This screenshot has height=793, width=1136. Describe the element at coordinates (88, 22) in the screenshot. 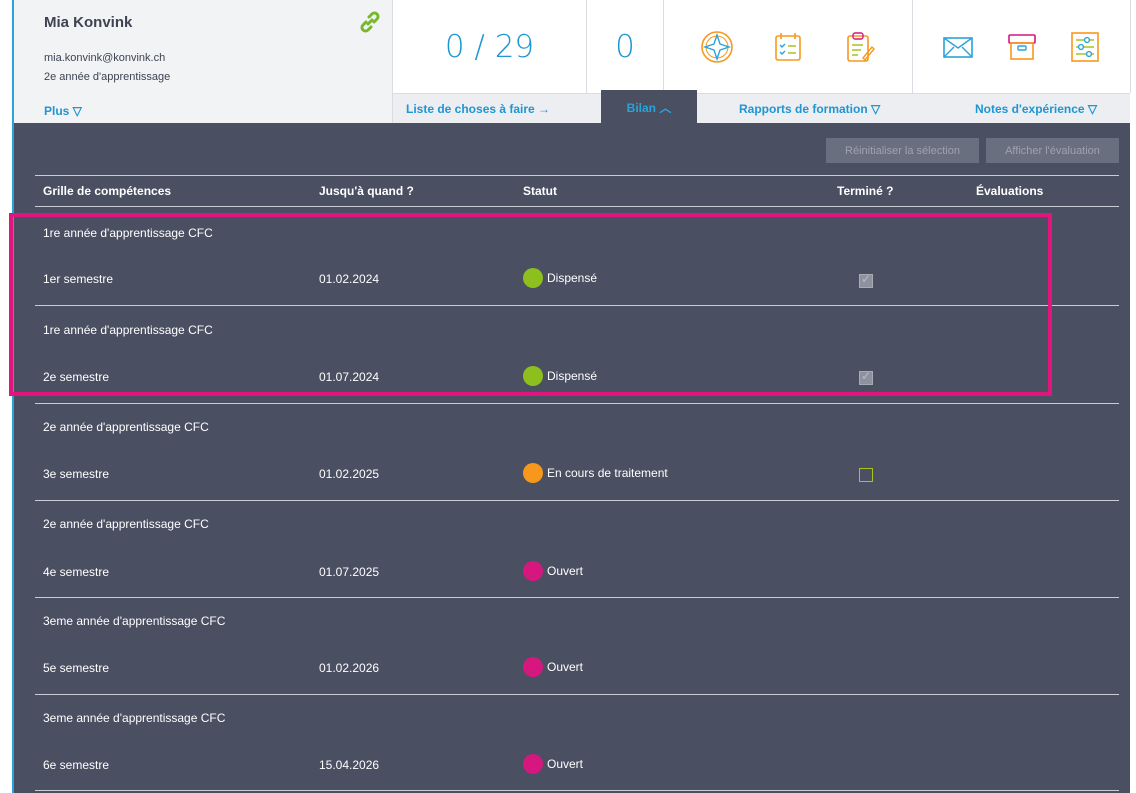

I see `profile-name: Mia Konvink` at that location.